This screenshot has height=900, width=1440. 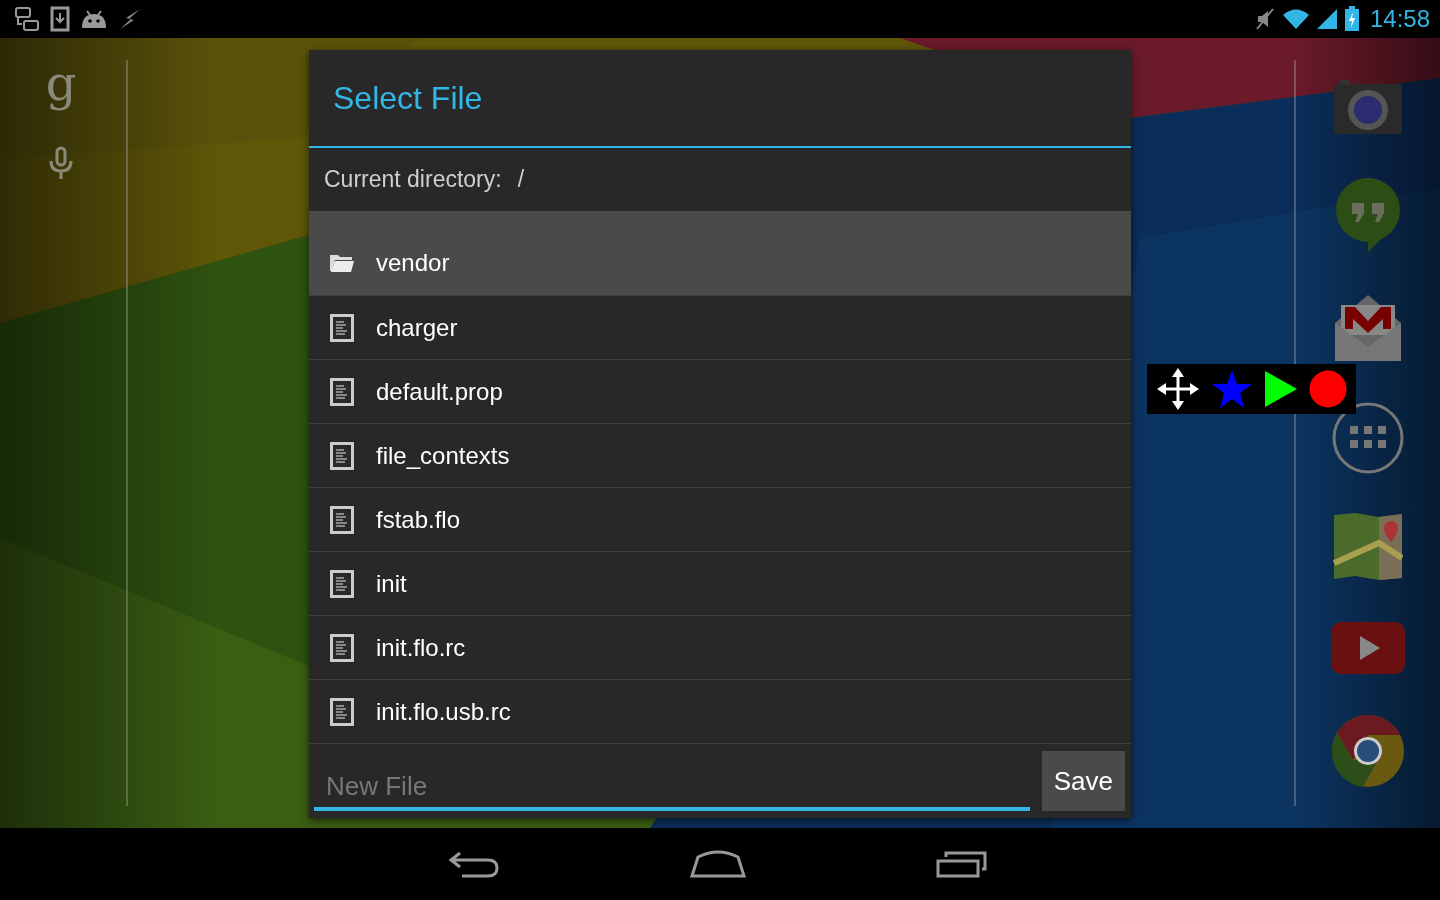 I want to click on move-icon, so click(x=1178, y=389).